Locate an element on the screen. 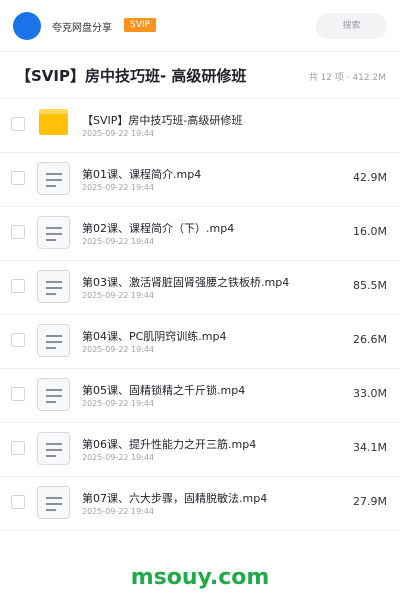 This screenshot has width=400, height=600. list-item: 【SVIP】房中技巧班-高级研修班 2025-09-22 19:44 is located at coordinates (200, 126).